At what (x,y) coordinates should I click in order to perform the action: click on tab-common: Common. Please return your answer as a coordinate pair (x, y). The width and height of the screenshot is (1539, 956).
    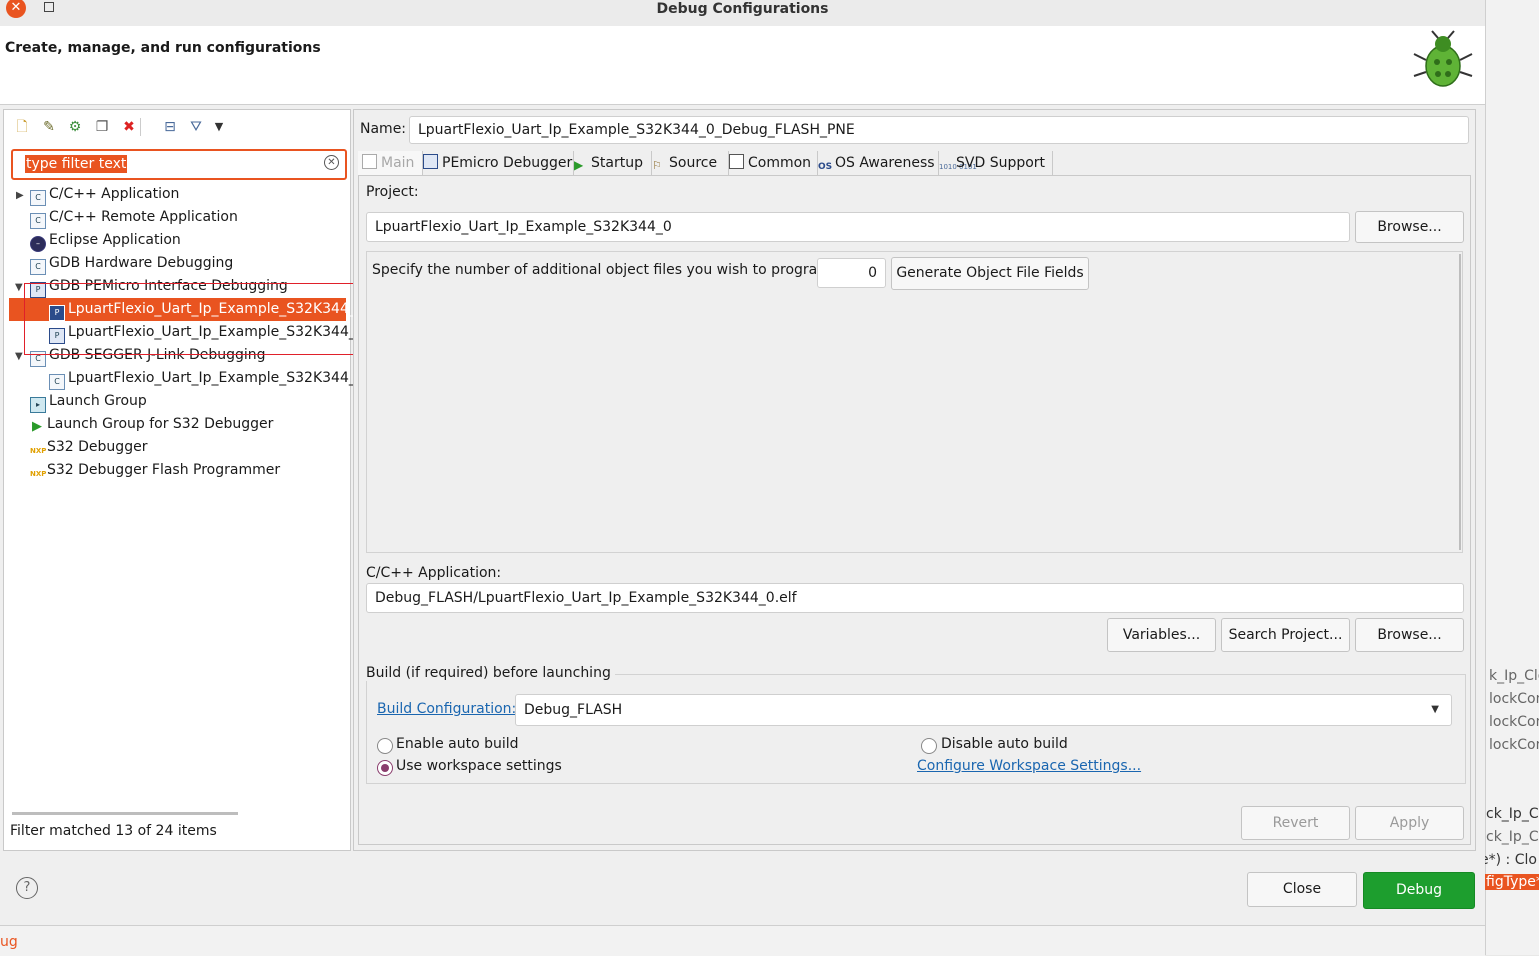
    Looking at the image, I should click on (771, 163).